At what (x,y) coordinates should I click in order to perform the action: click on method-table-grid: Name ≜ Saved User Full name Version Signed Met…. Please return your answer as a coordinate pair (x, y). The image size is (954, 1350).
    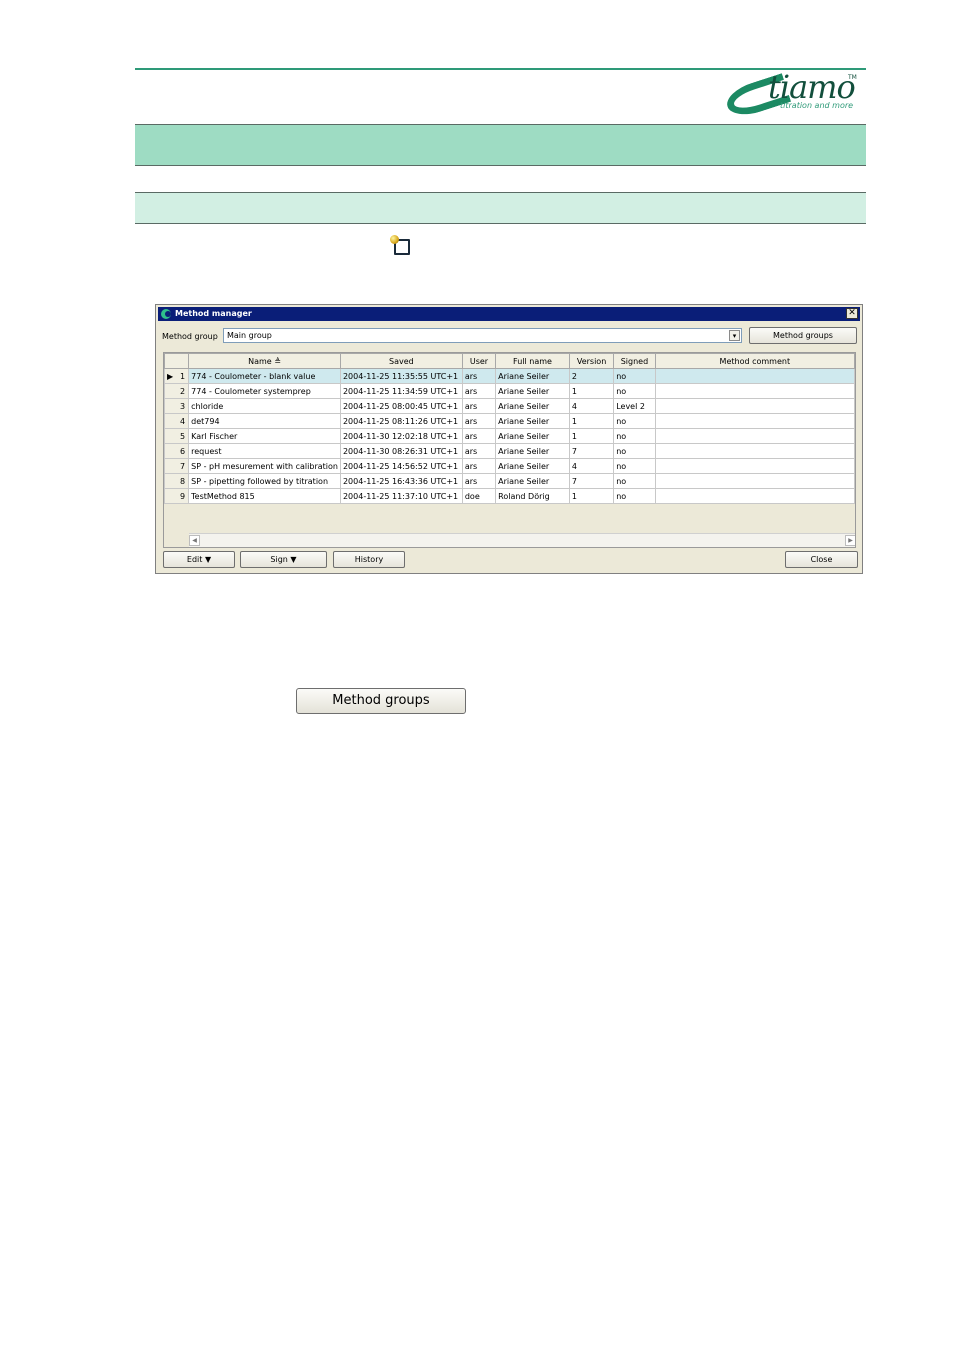
    Looking at the image, I should click on (509, 428).